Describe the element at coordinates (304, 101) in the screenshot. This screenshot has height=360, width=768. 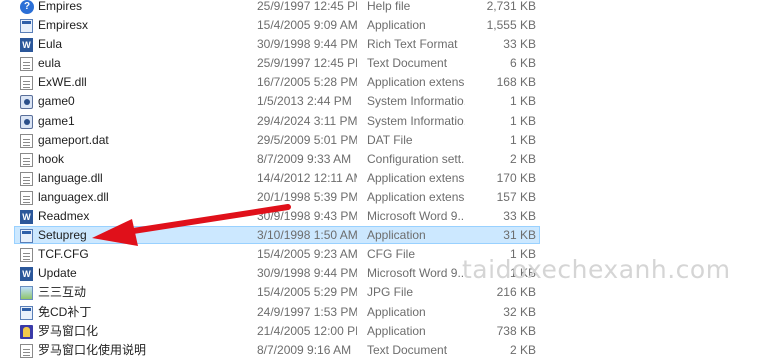
I see `file-date-modified: 1/5/2013 2:44 PM` at that location.